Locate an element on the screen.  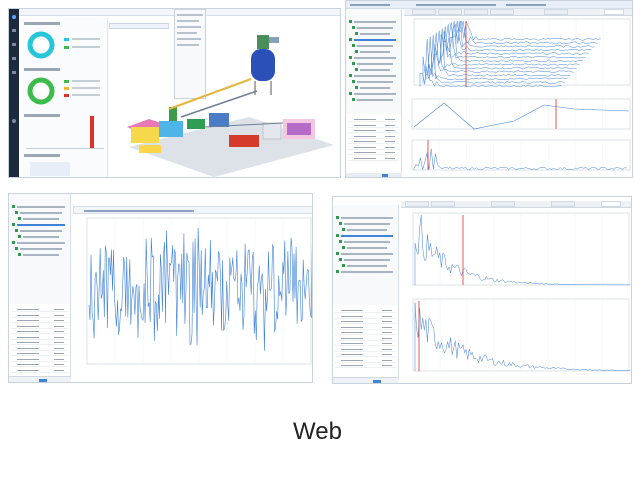
spectrum-plot is located at coordinates (518, 158).